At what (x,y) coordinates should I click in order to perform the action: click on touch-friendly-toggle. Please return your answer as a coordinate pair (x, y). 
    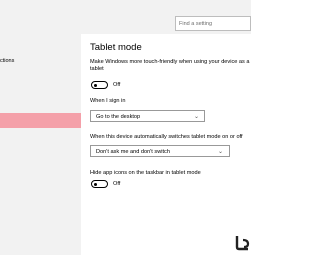
    Looking at the image, I should click on (99, 85).